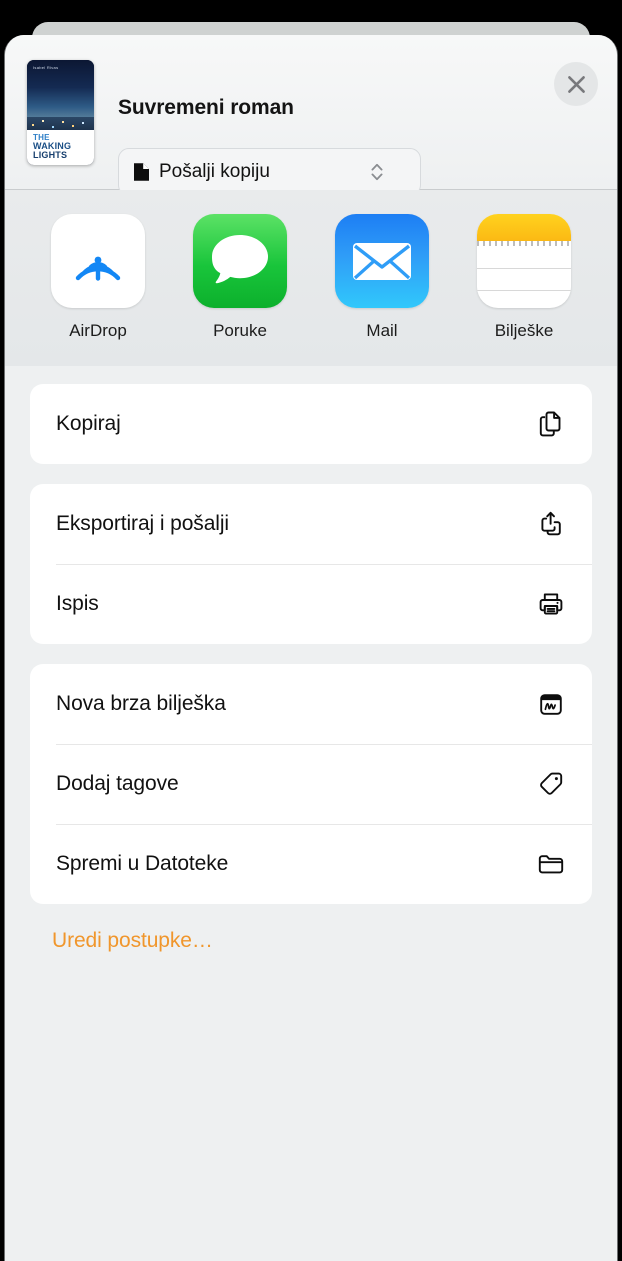 Image resolution: width=622 pixels, height=1261 pixels. I want to click on action-row-print: Ispis, so click(311, 604).